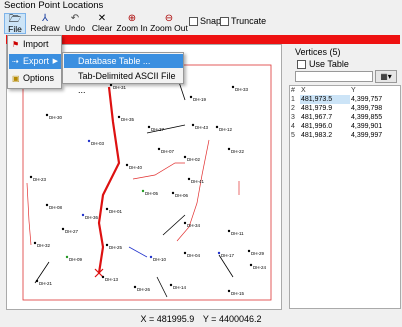 The image size is (402, 327). Describe the element at coordinates (375, 126) in the screenshot. I see `y-cell: 4,399,901` at that location.